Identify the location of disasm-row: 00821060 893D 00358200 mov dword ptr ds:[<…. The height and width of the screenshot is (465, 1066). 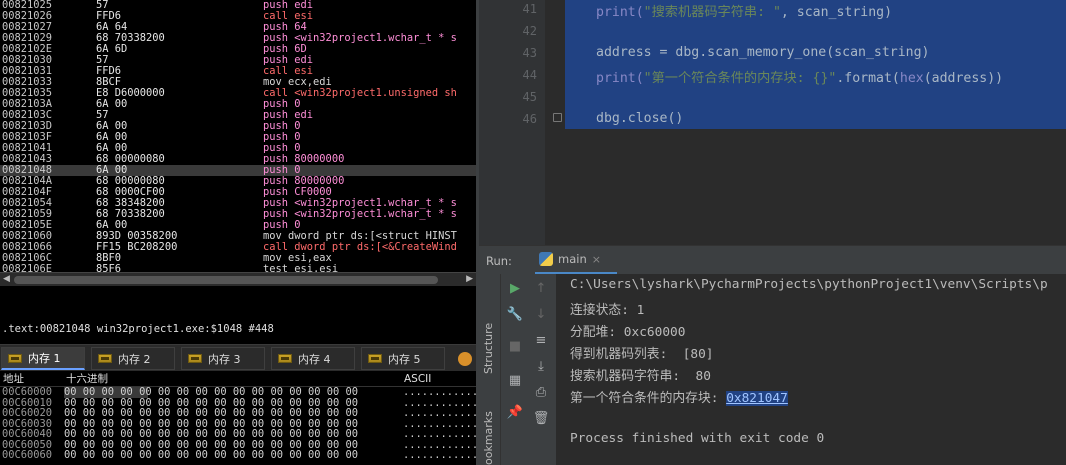
(238, 236).